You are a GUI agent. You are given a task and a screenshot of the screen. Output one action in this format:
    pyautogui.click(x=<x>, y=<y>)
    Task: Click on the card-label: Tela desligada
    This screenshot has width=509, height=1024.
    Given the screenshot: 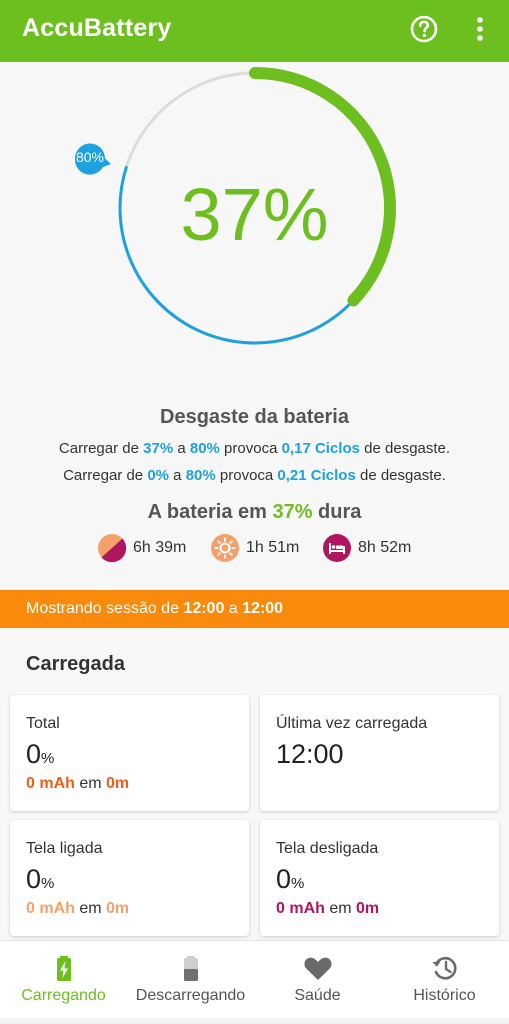 What is the action you would take?
    pyautogui.click(x=327, y=848)
    